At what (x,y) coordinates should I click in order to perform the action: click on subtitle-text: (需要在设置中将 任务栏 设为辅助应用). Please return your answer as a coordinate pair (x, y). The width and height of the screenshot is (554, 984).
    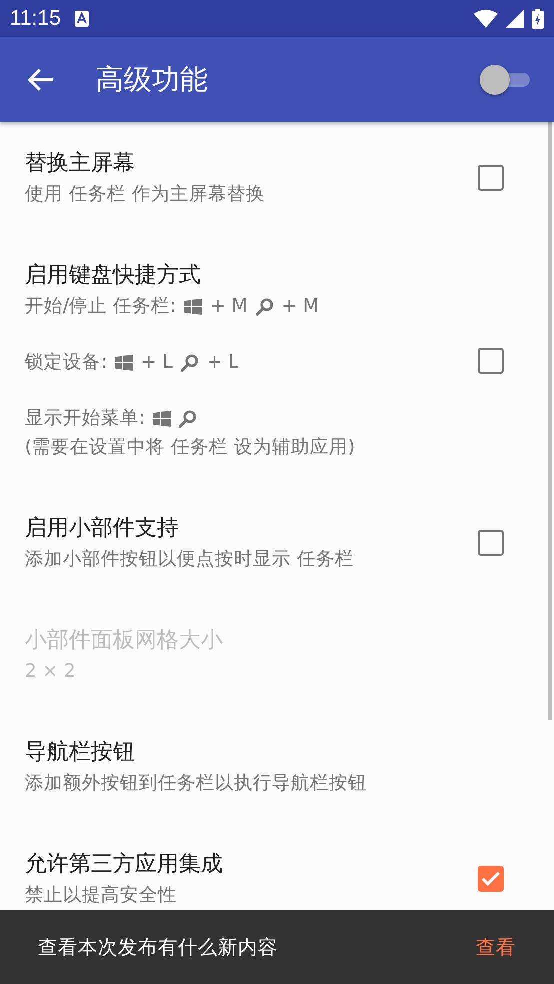
    Looking at the image, I should click on (190, 448).